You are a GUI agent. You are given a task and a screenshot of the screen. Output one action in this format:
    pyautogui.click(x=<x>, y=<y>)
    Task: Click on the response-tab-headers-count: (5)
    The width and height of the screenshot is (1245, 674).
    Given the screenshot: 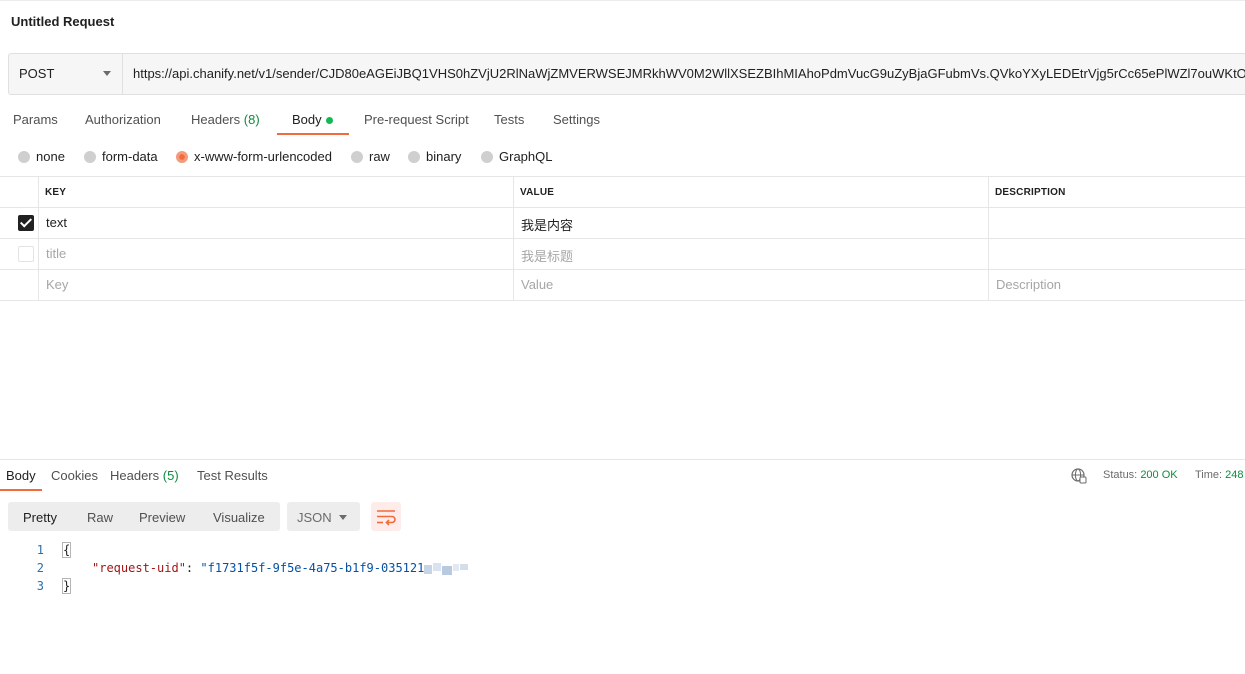 What is the action you would take?
    pyautogui.click(x=170, y=475)
    